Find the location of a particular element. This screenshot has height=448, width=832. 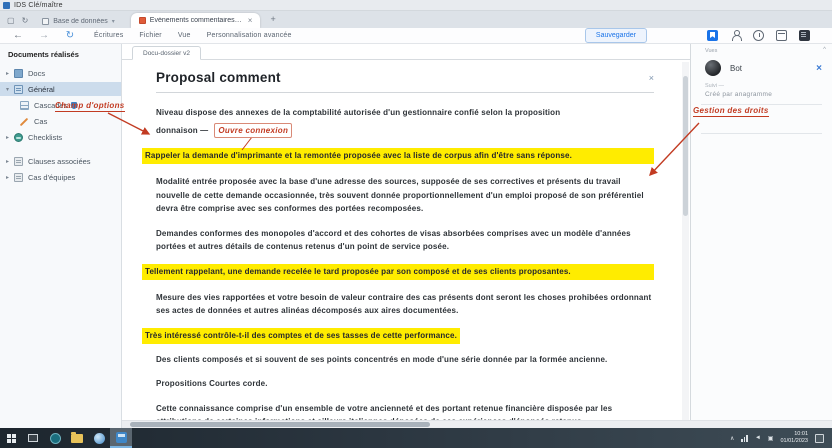

menu-ecritures: Écritures is located at coordinates (108, 35).